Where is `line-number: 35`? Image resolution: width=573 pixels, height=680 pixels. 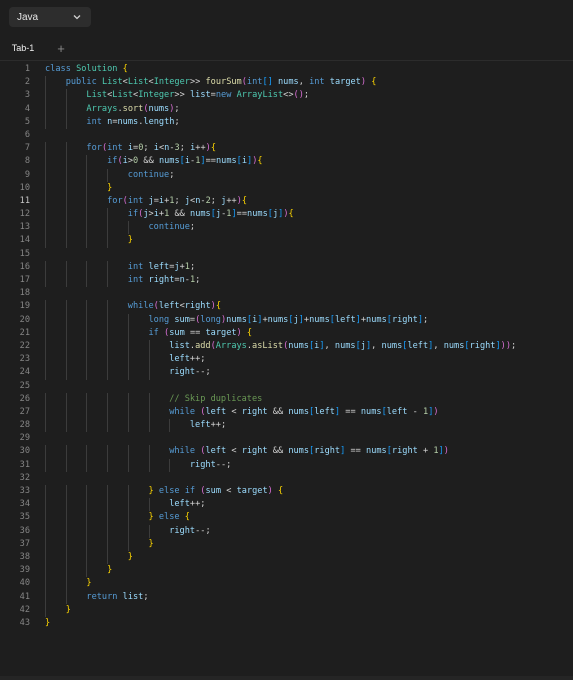 line-number: 35 is located at coordinates (24, 517).